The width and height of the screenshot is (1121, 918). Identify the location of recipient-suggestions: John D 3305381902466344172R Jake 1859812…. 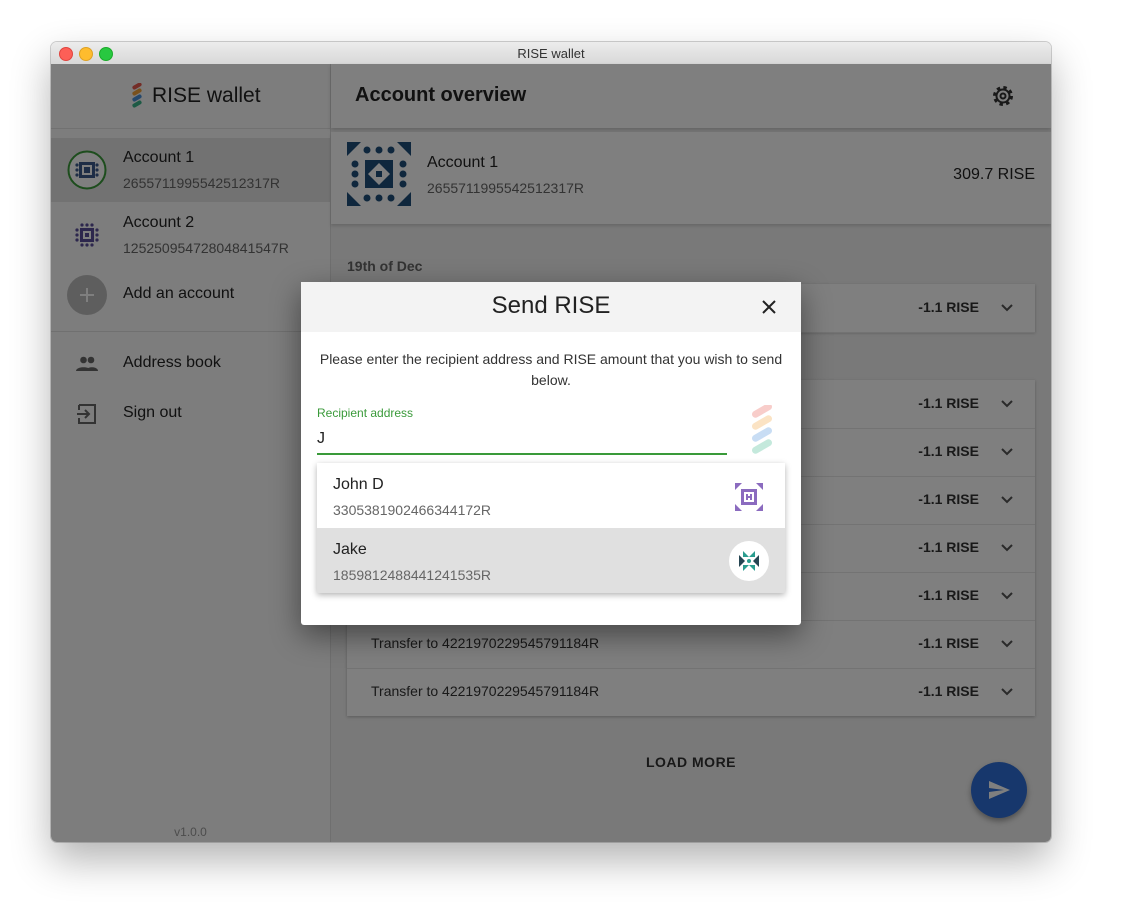
(551, 528).